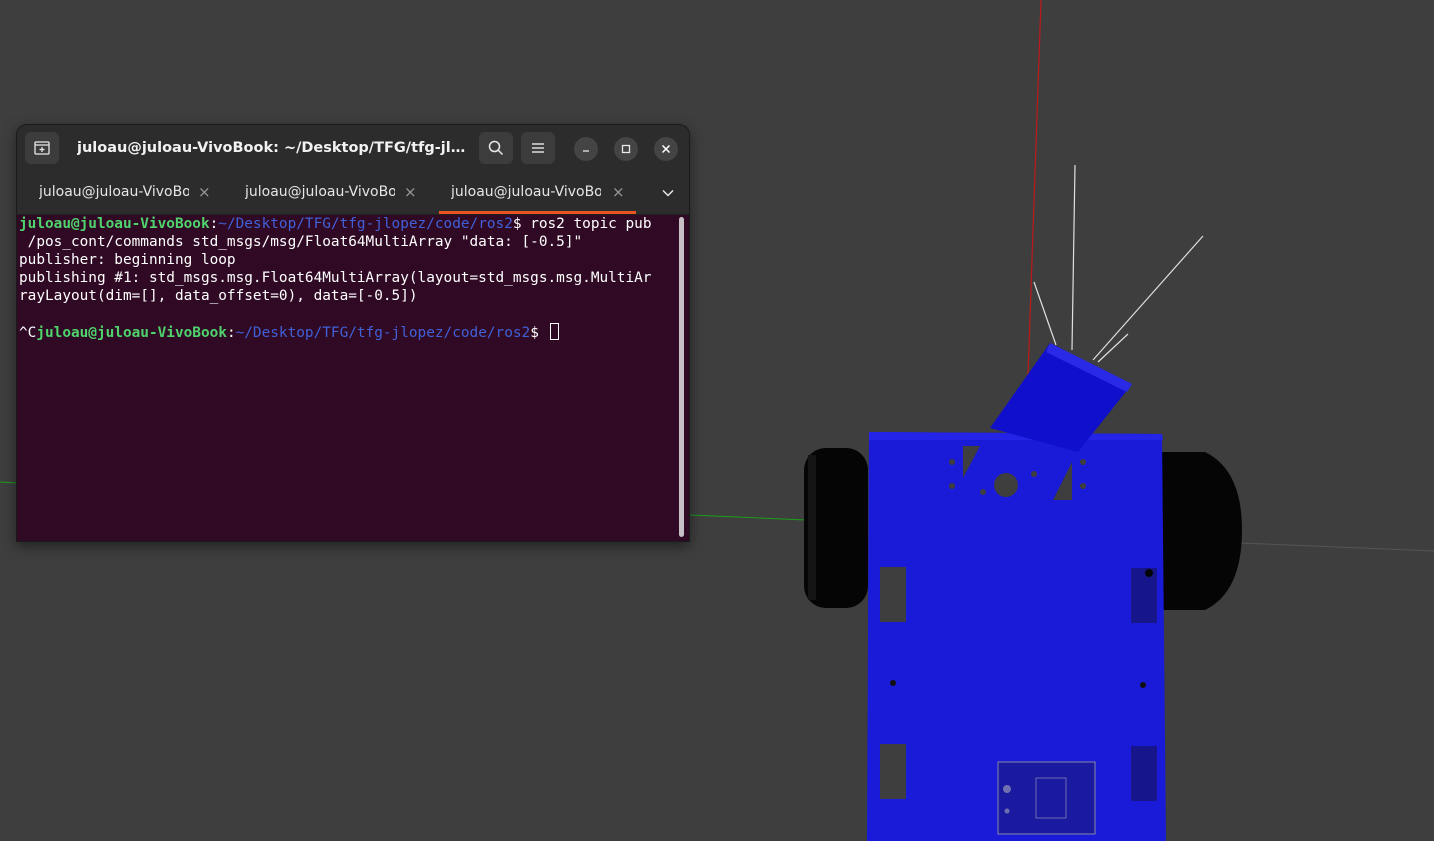 The image size is (1434, 841). Describe the element at coordinates (681, 377) in the screenshot. I see `terminal-scrollbar` at that location.